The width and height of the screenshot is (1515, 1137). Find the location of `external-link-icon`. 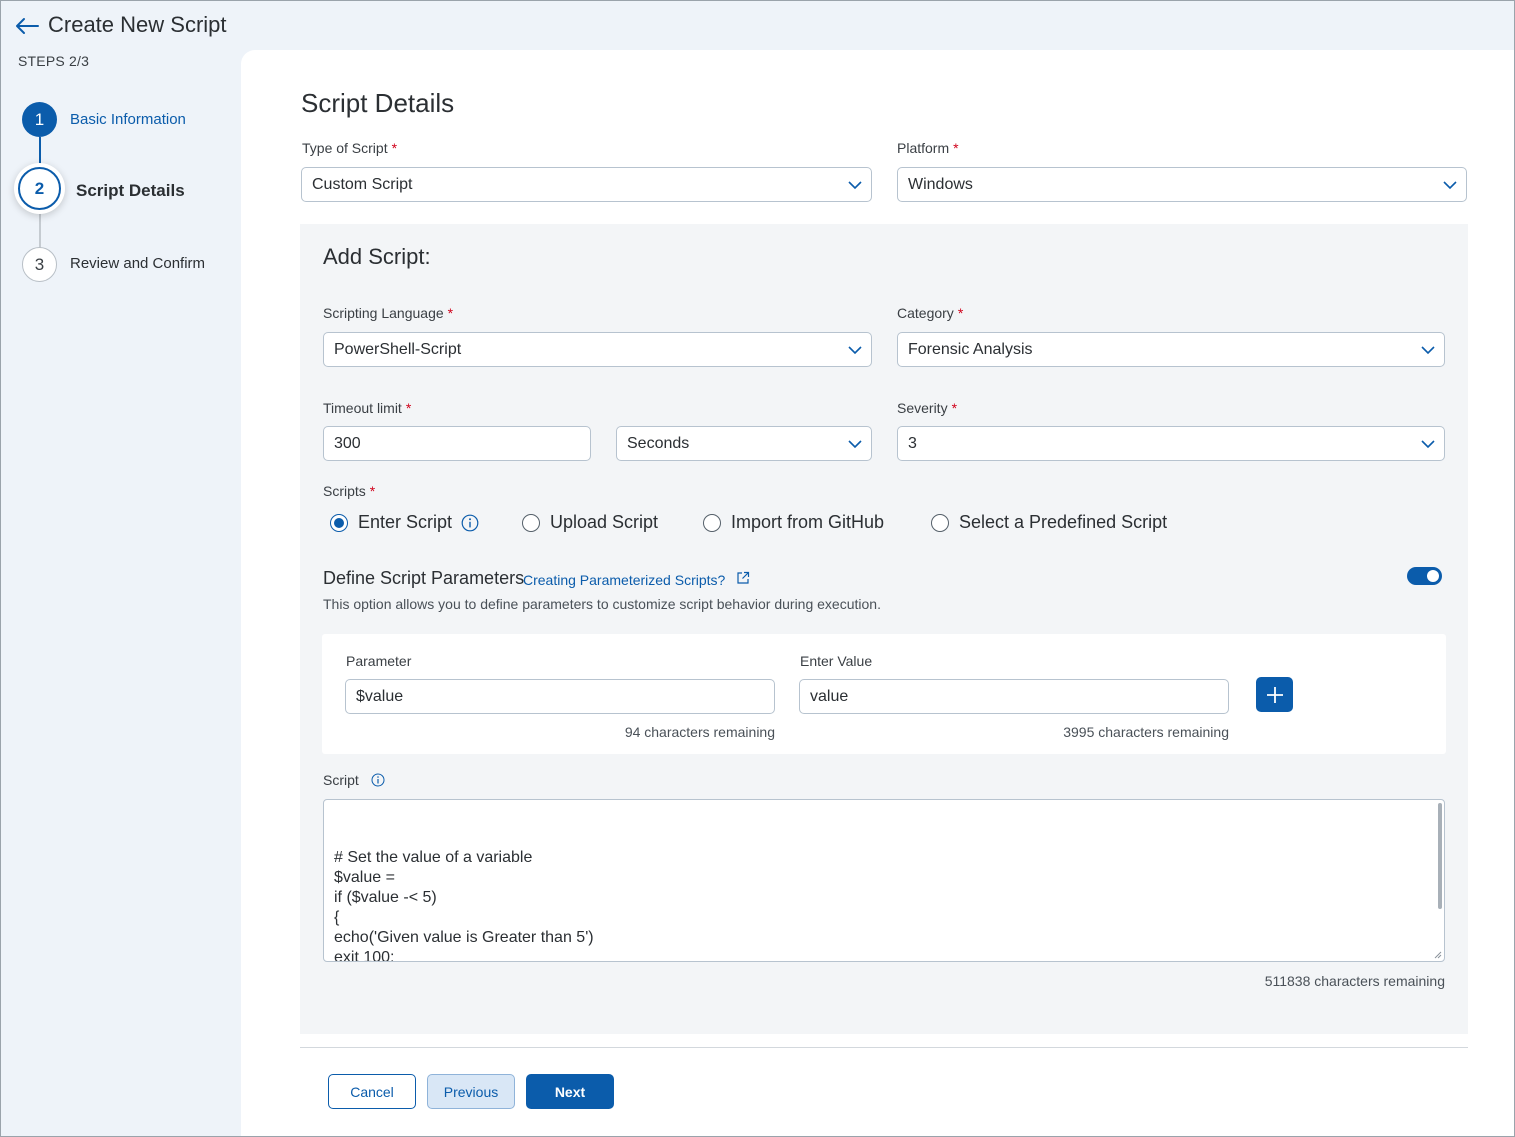

external-link-icon is located at coordinates (743, 578).